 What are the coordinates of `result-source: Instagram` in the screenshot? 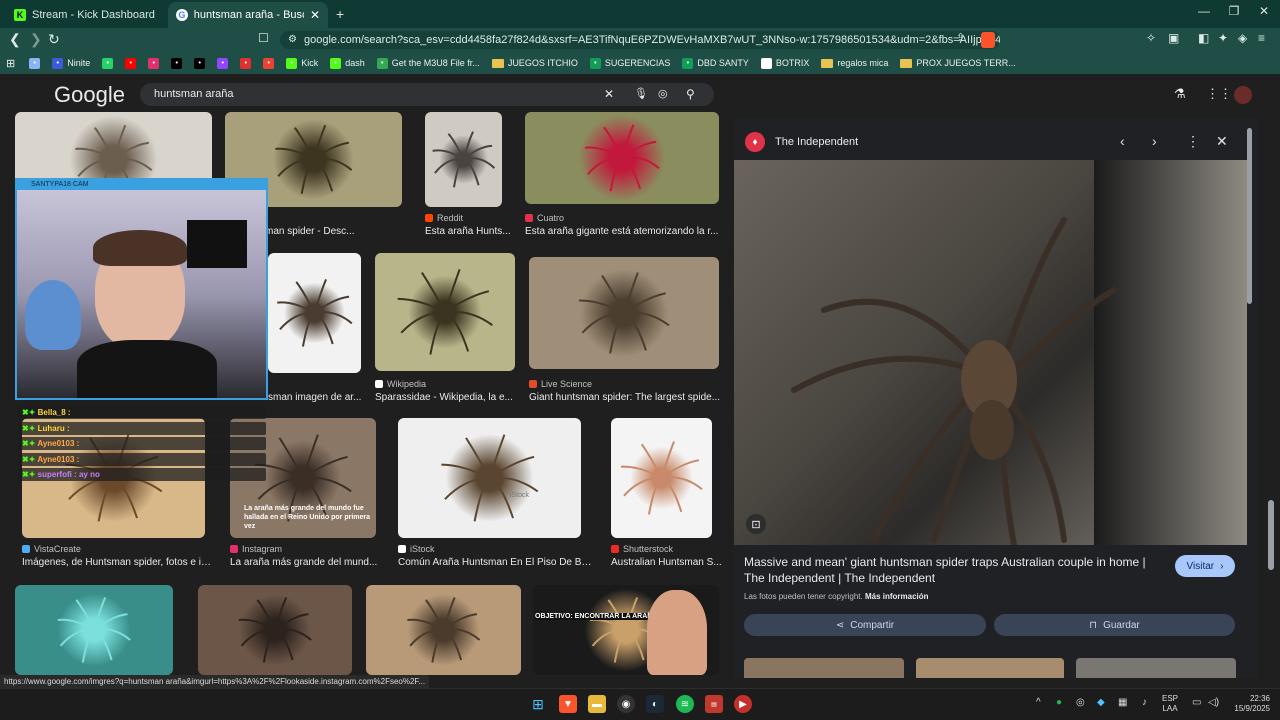 It's located at (256, 549).